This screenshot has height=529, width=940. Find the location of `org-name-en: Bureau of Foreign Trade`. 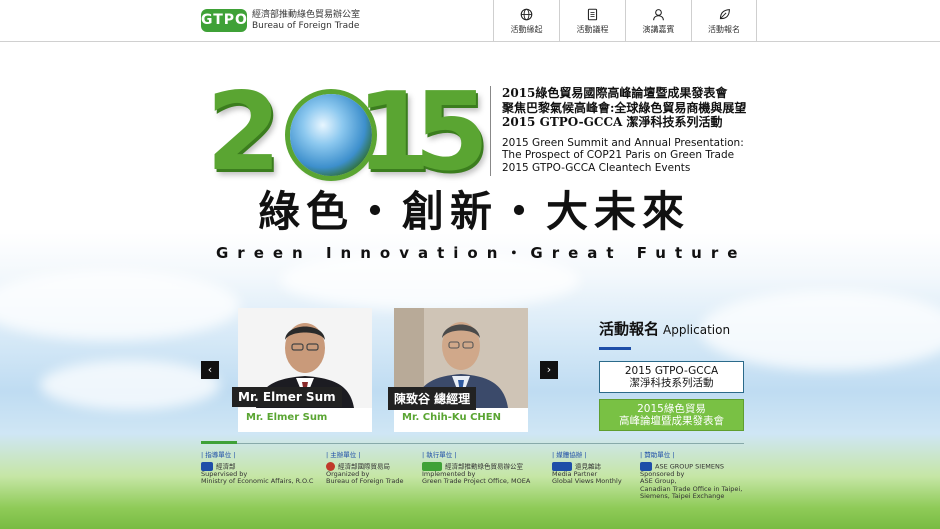

org-name-en: Bureau of Foreign Trade is located at coordinates (306, 26).